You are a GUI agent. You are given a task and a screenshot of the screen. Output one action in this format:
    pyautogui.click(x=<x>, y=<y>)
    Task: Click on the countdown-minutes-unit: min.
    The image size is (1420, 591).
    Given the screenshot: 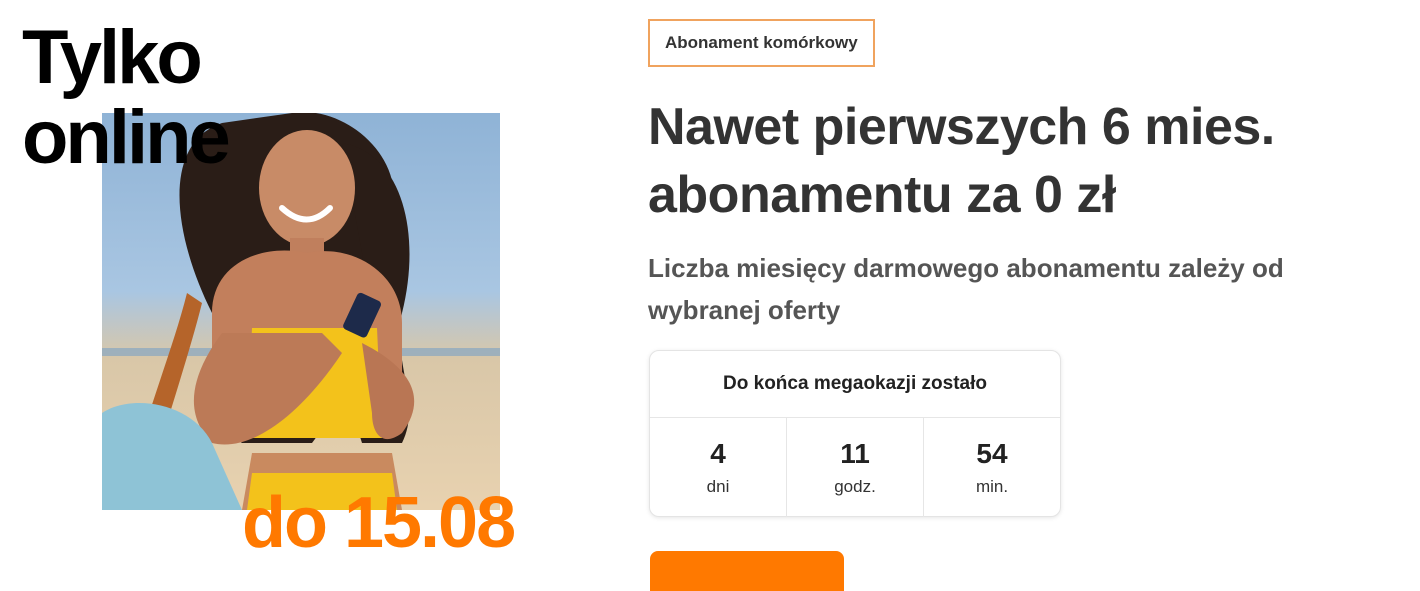 What is the action you would take?
    pyautogui.click(x=992, y=486)
    